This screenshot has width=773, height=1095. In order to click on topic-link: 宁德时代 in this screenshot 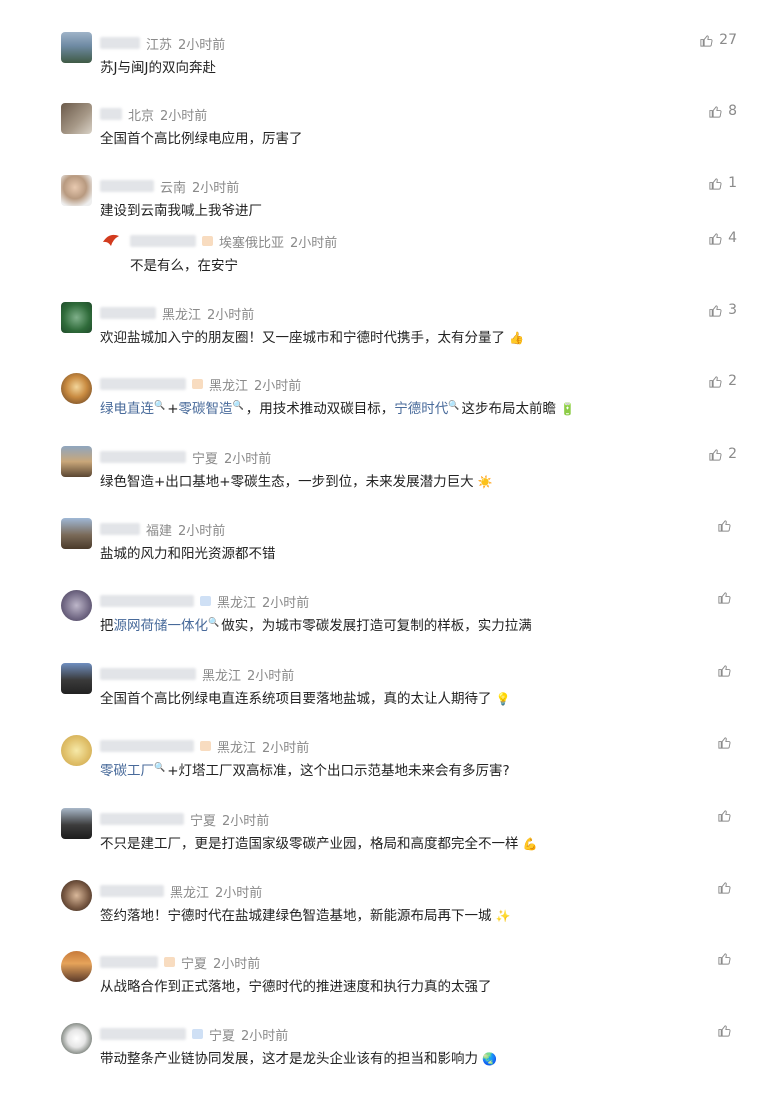, I will do `click(421, 409)`.